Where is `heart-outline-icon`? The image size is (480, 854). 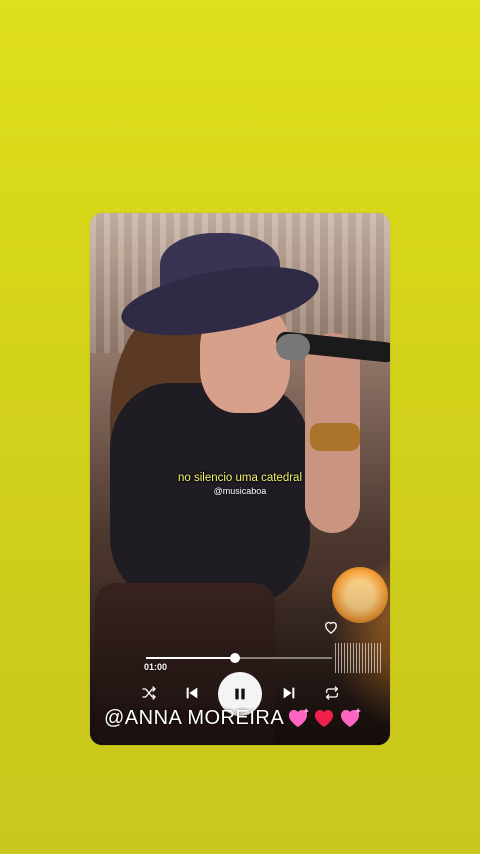
heart-outline-icon is located at coordinates (331, 627).